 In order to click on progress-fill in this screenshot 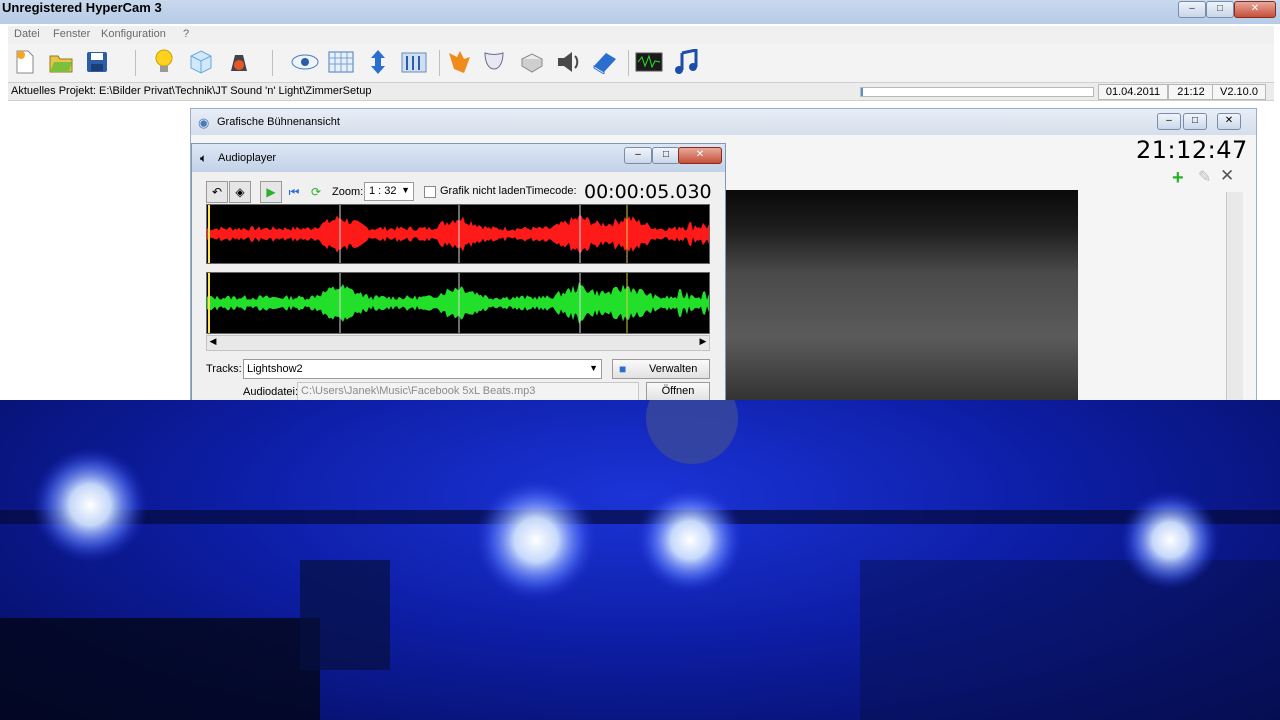, I will do `click(862, 92)`.